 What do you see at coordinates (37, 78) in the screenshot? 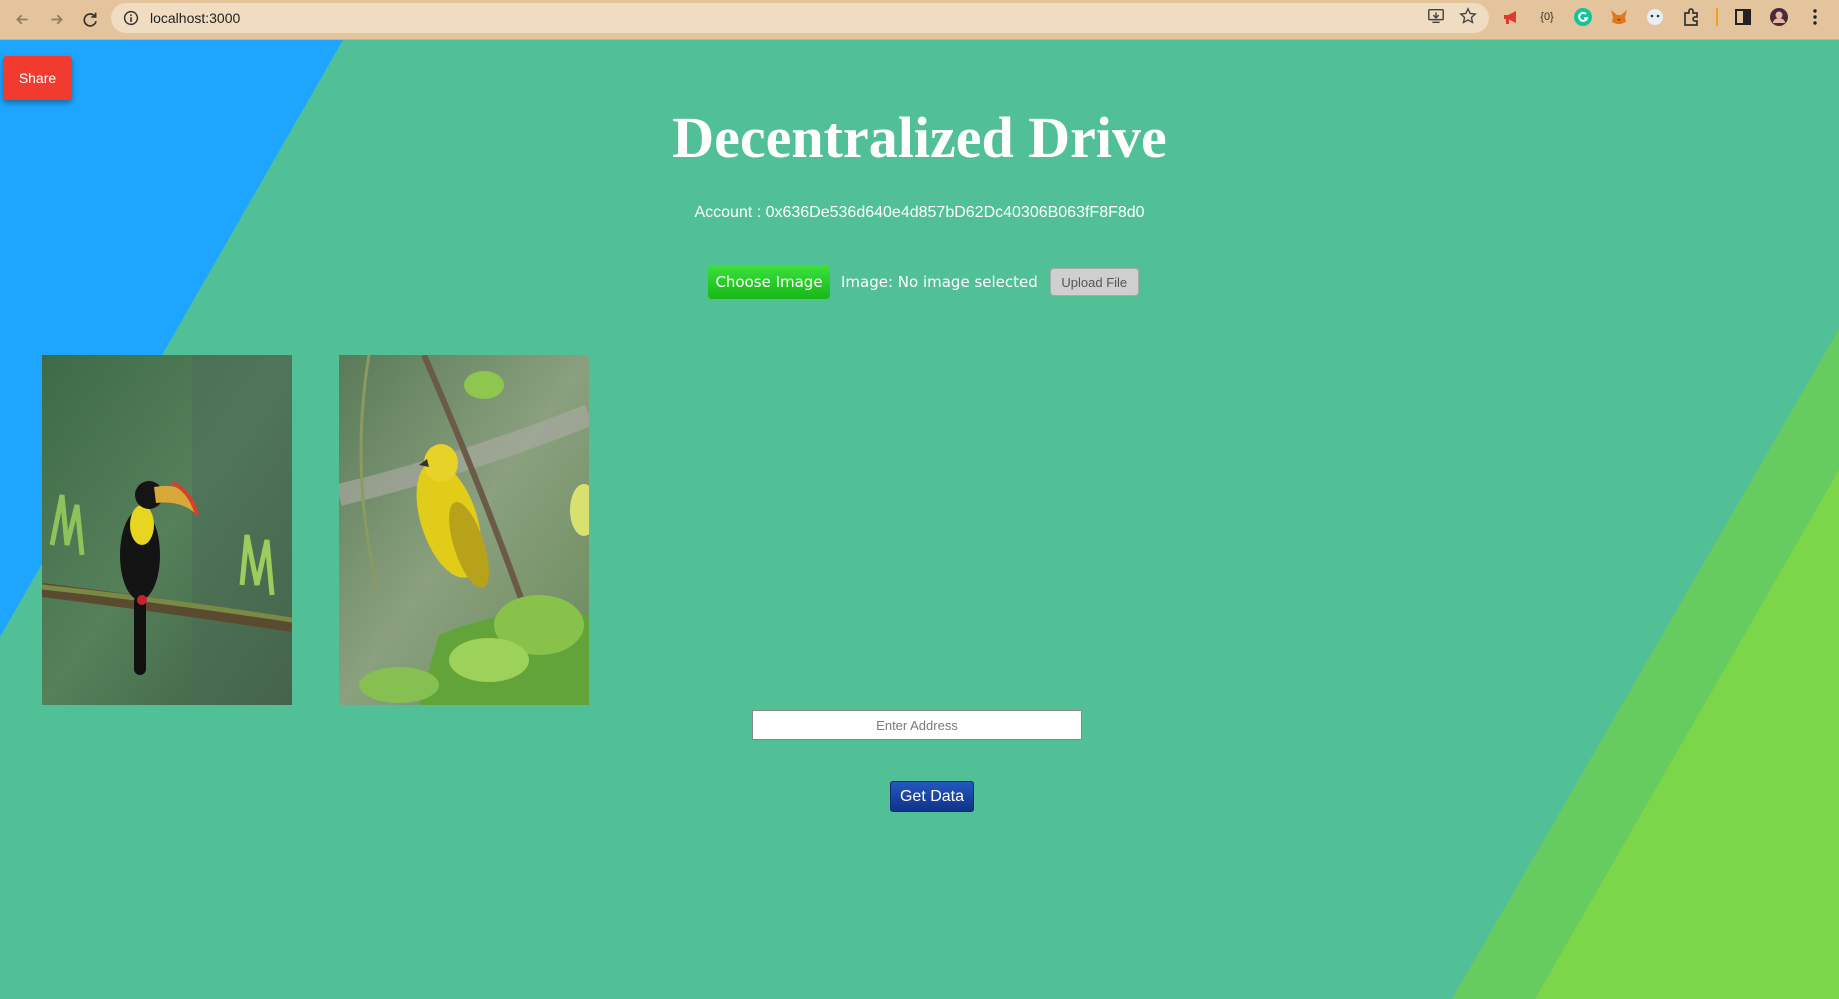
I see `share-button: Share` at bounding box center [37, 78].